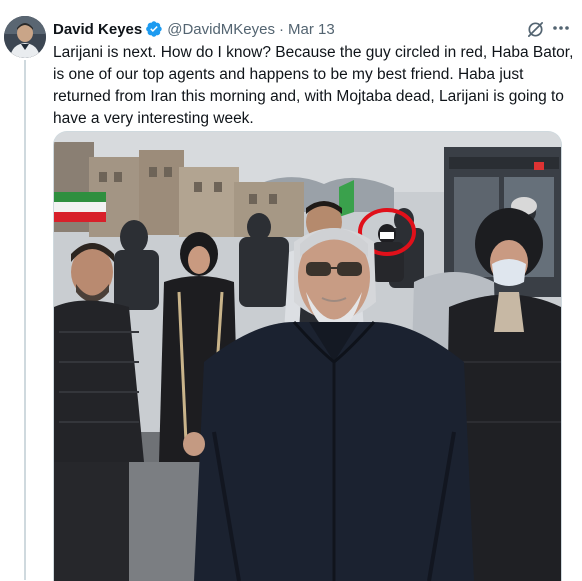  What do you see at coordinates (154, 29) in the screenshot?
I see `verified-badge-icon` at bounding box center [154, 29].